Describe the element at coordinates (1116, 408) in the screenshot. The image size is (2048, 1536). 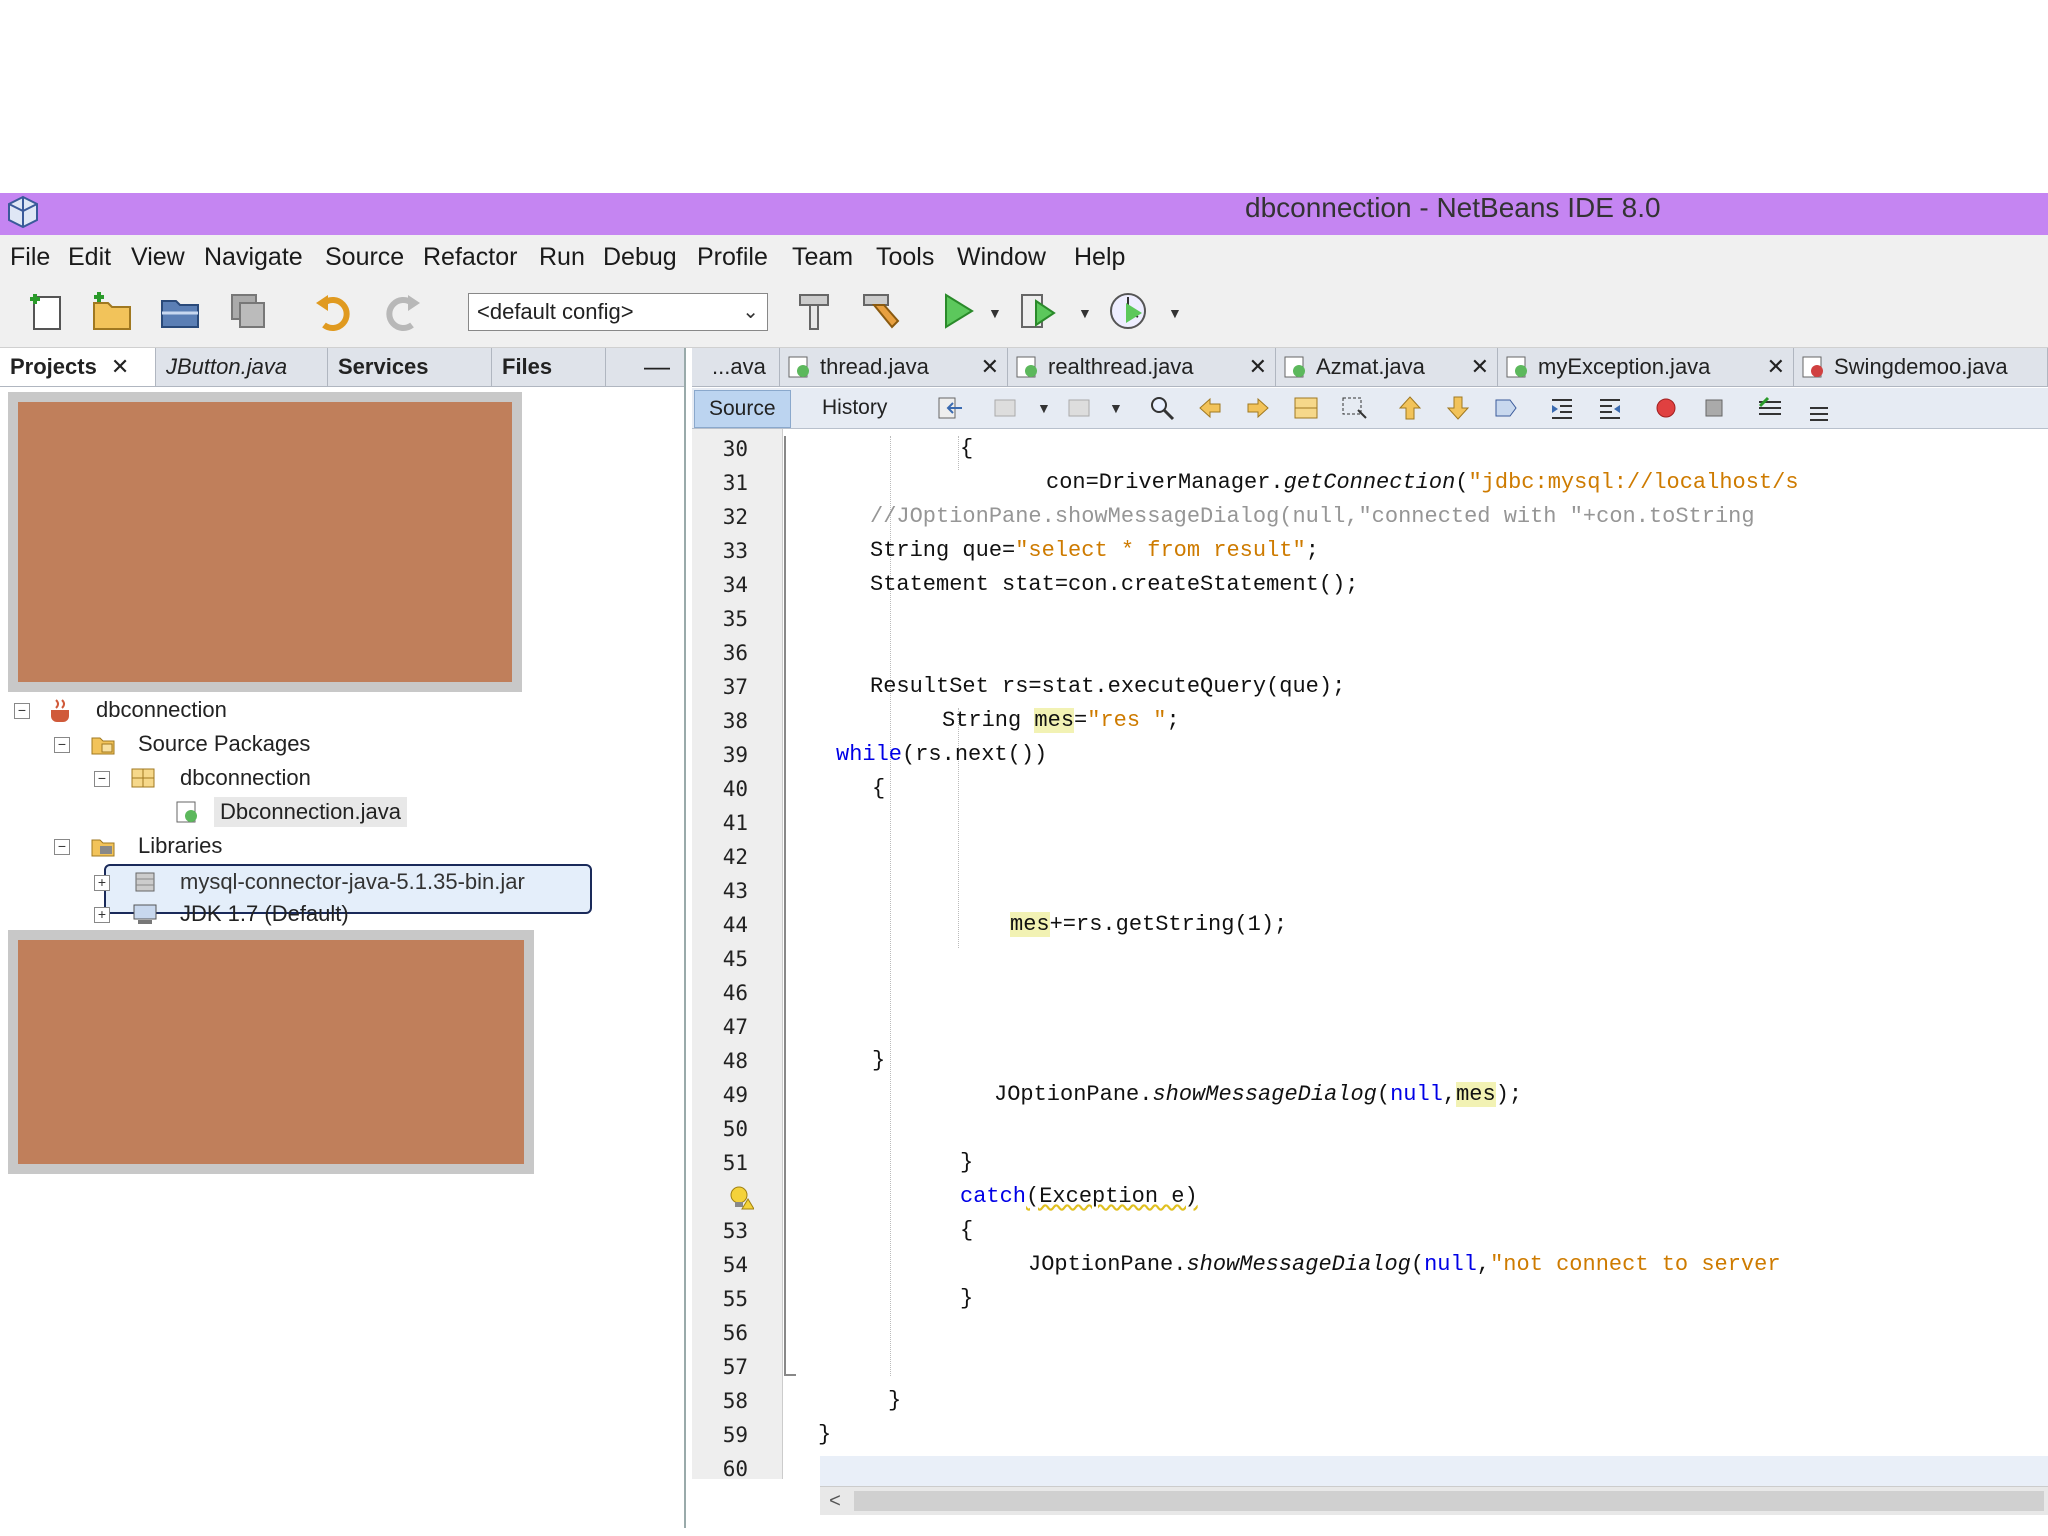
I see `forward-dropdown-arrow-icon: ▼` at that location.